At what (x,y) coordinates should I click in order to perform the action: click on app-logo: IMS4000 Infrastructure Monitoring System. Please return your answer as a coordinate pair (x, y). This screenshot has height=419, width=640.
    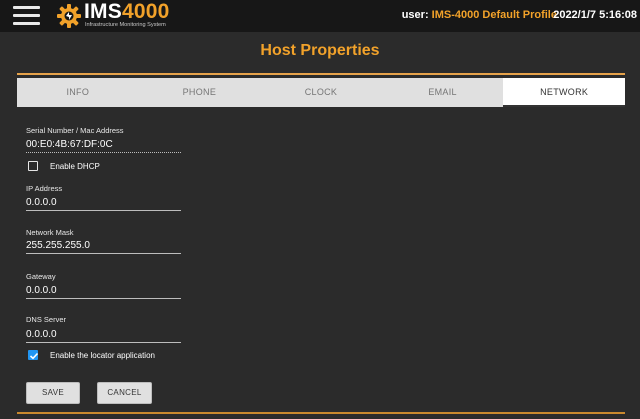
    Looking at the image, I should click on (126, 15).